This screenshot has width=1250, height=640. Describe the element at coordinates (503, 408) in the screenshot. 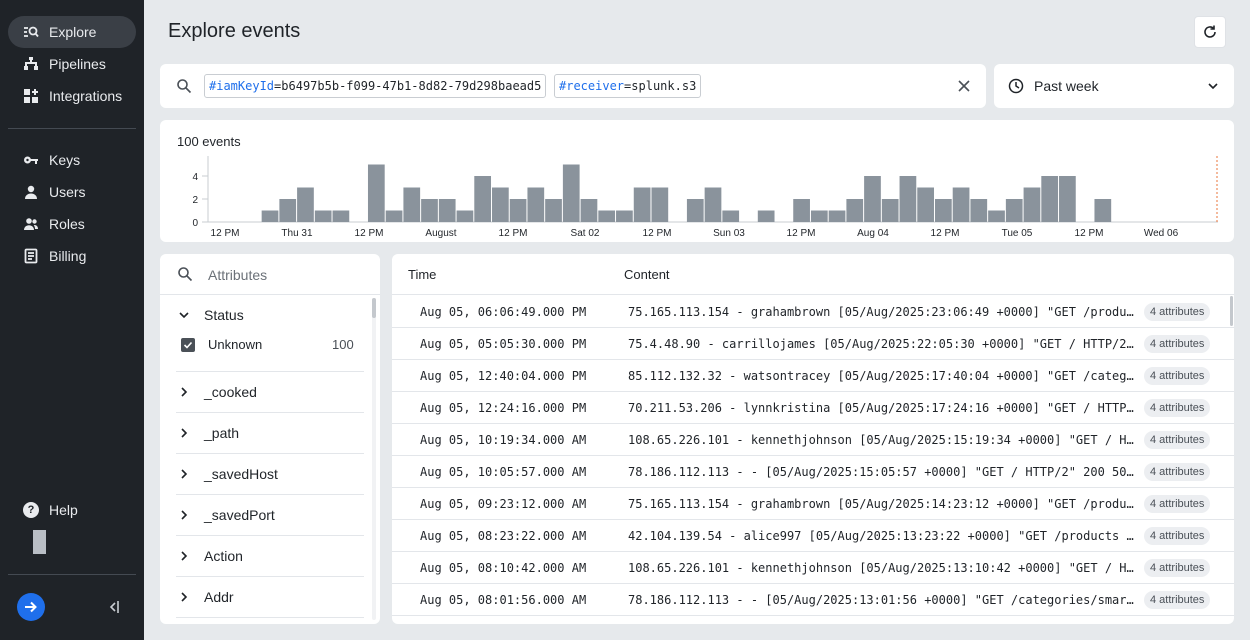

I see `event-time: Aug 05, 12:24:16.000 PM` at that location.